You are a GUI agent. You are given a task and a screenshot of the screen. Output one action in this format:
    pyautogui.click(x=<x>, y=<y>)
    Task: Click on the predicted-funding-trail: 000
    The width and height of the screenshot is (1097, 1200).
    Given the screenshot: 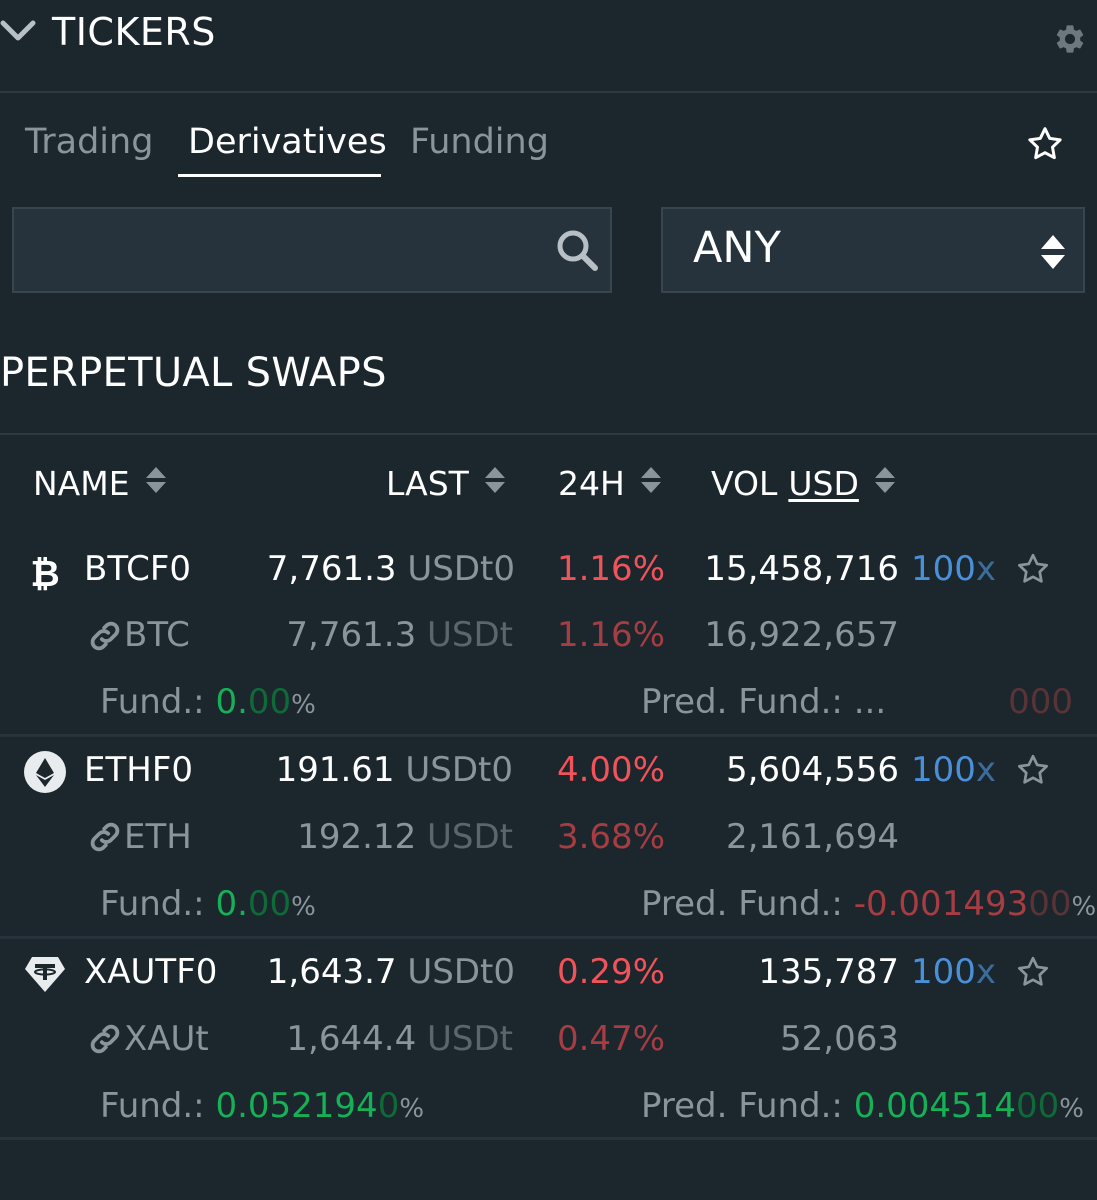 What is the action you would take?
    pyautogui.click(x=1040, y=702)
    